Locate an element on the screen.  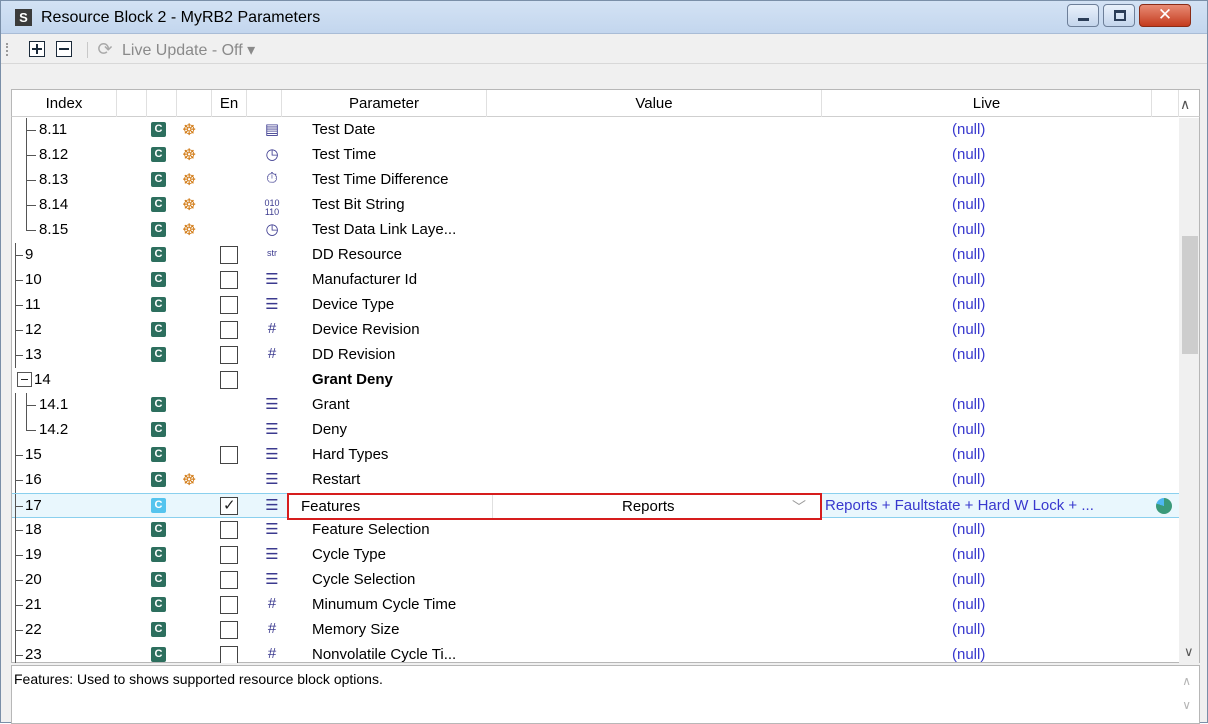
toolbar-grip is located at coordinates (7, 49).